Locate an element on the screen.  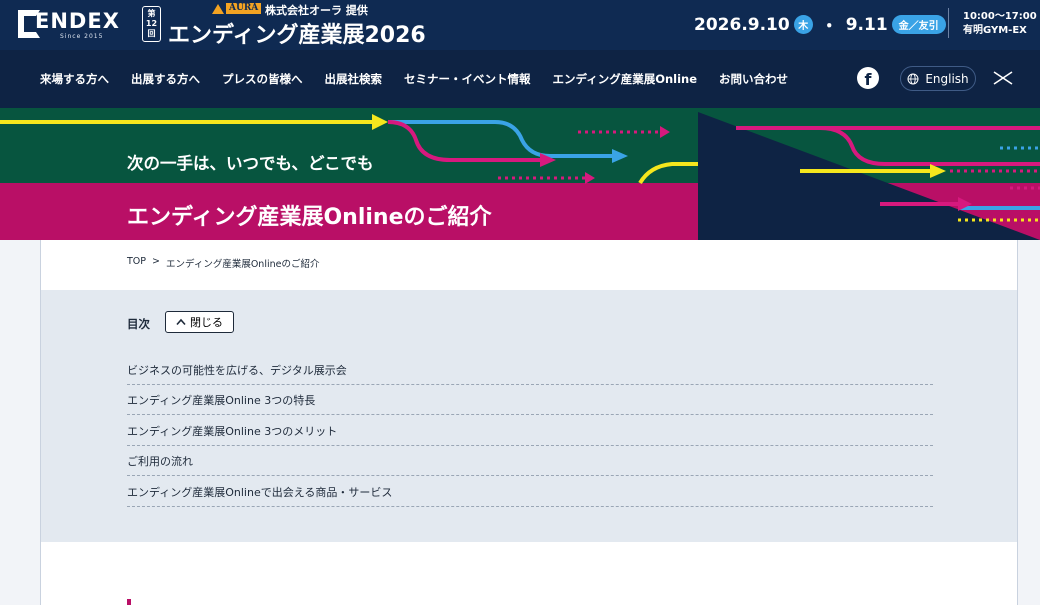
nav-item-visitors: 来場する方へ is located at coordinates (74, 79).